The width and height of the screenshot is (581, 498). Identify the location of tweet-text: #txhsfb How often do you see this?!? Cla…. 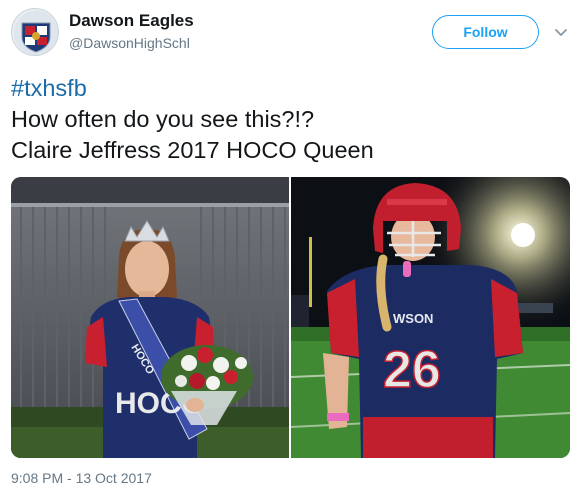
(192, 119).